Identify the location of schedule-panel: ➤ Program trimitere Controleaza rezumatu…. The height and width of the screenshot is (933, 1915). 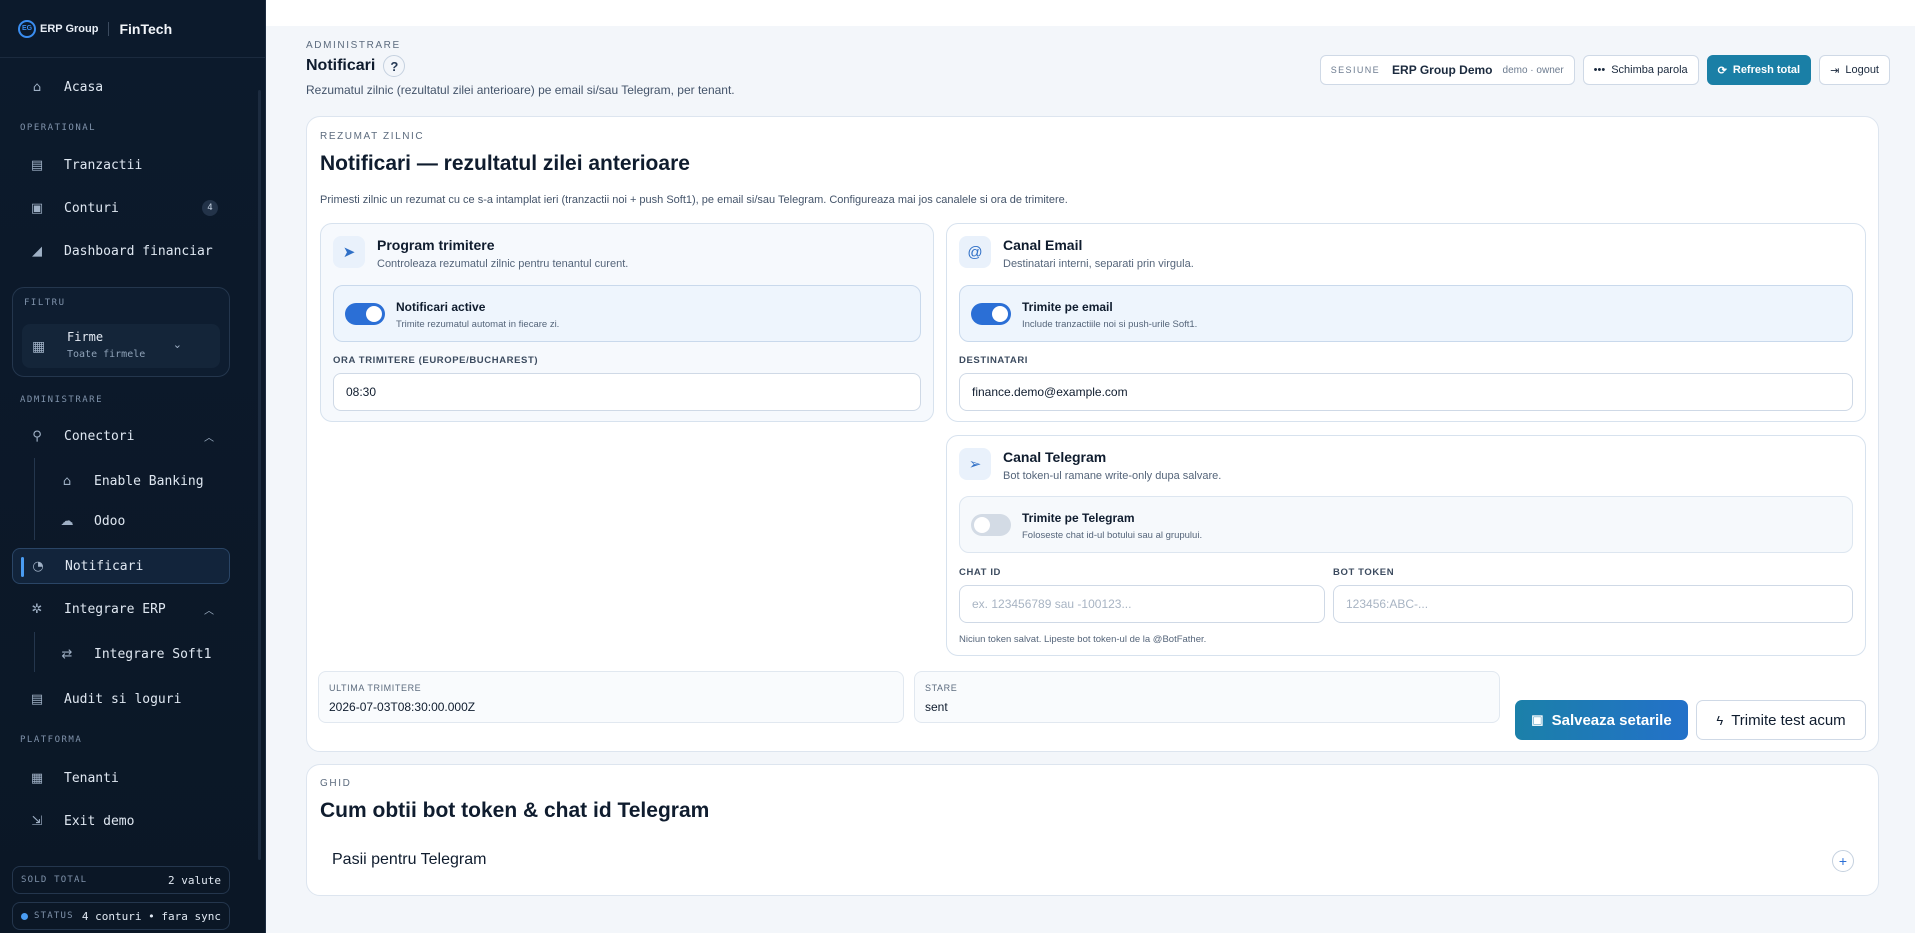
(627, 322).